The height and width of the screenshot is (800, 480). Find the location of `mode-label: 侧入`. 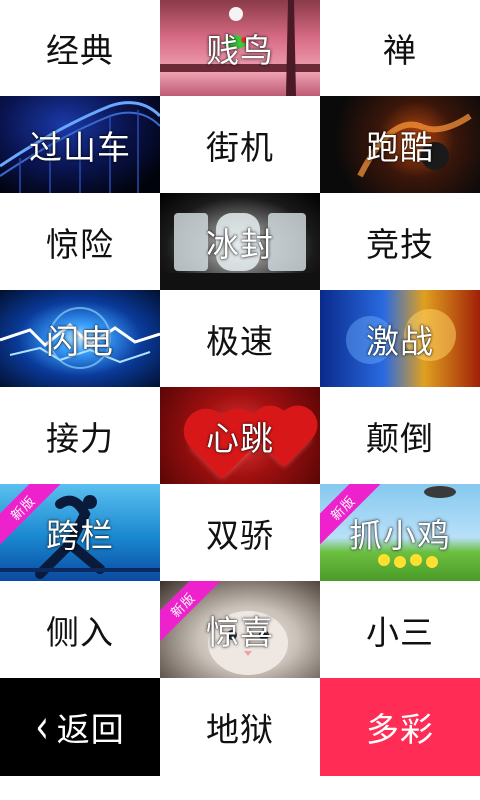

mode-label: 侧入 is located at coordinates (80, 632).